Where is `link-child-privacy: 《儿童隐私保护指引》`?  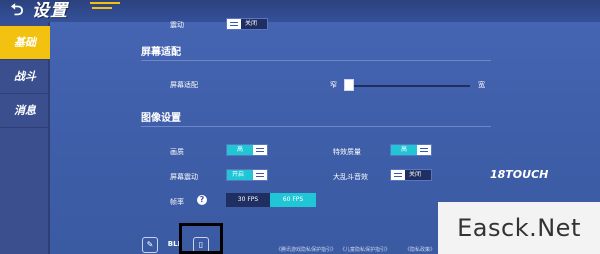 link-child-privacy: 《儿童隐私保护指引》 is located at coordinates (365, 249).